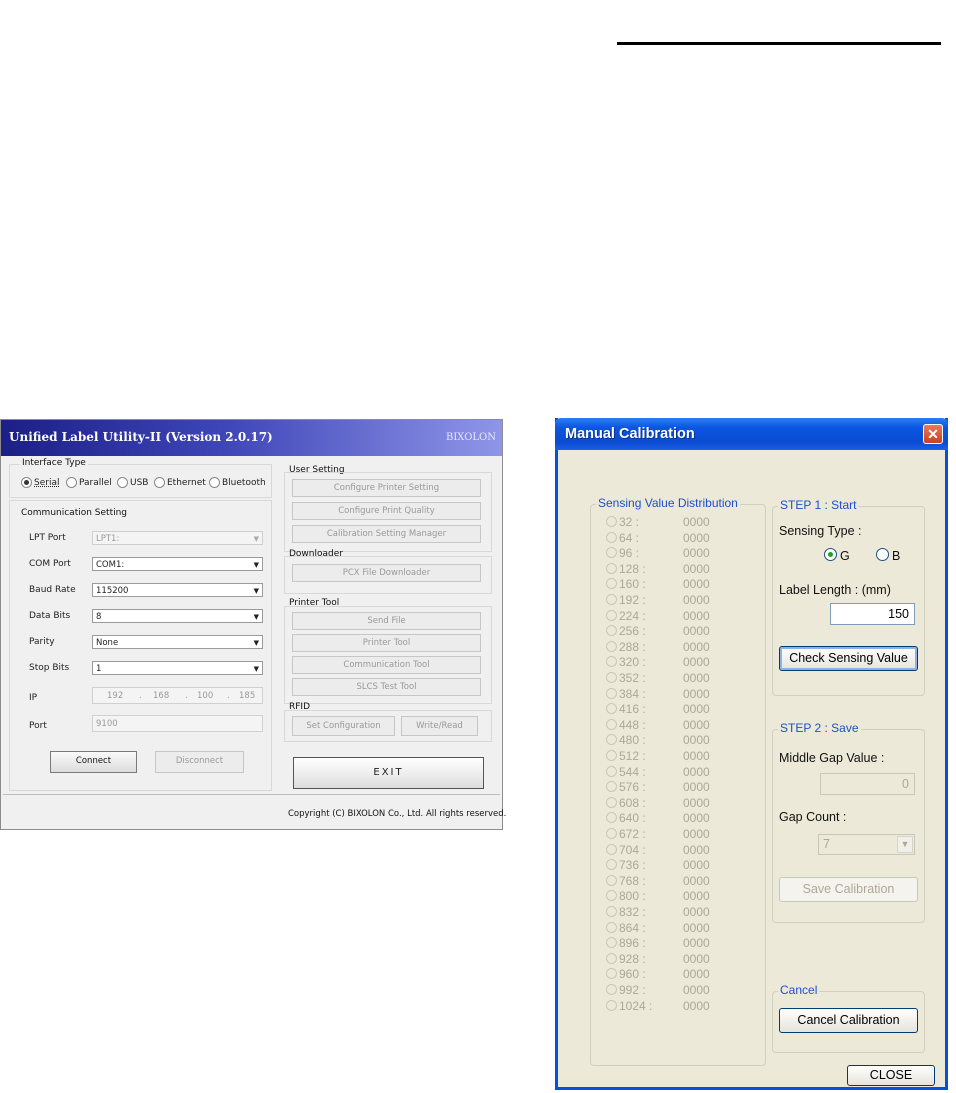  I want to click on parity-label: Parity, so click(42, 642).